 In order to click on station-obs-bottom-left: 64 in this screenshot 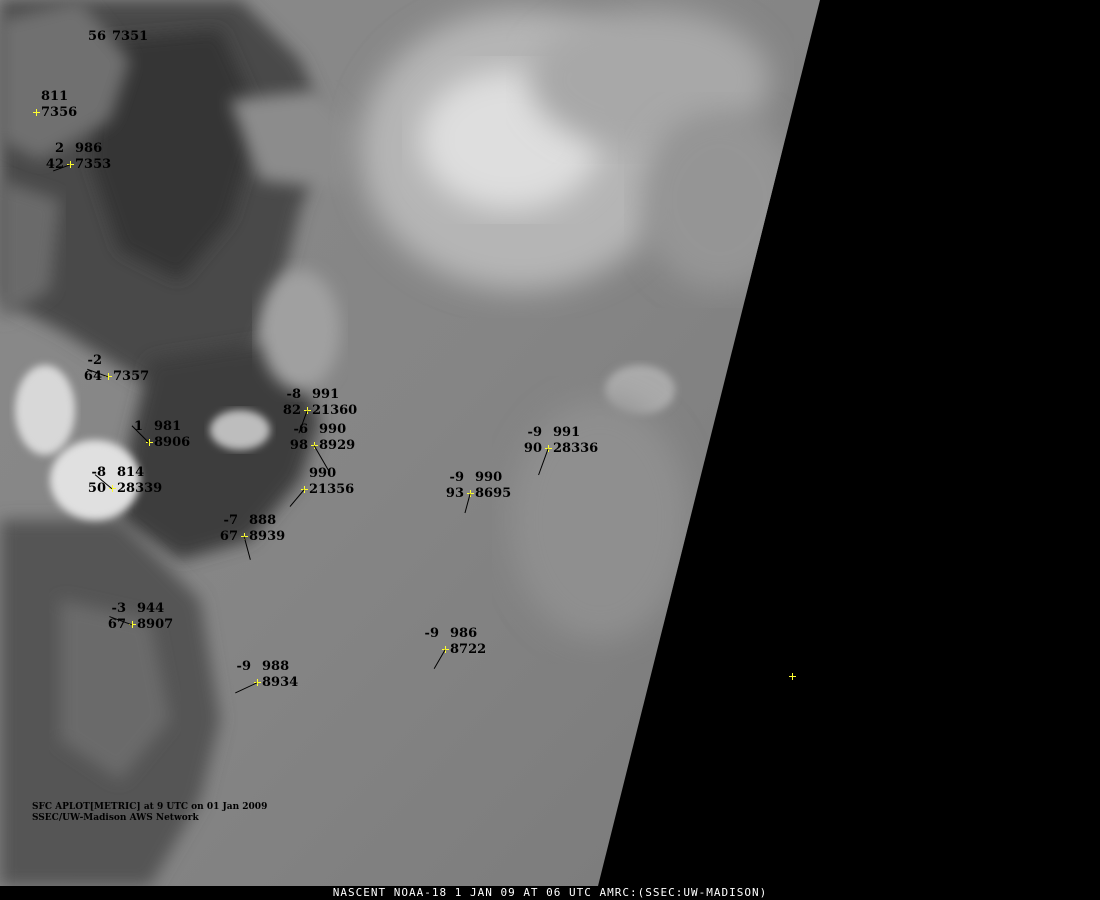, I will do `click(92, 376)`.